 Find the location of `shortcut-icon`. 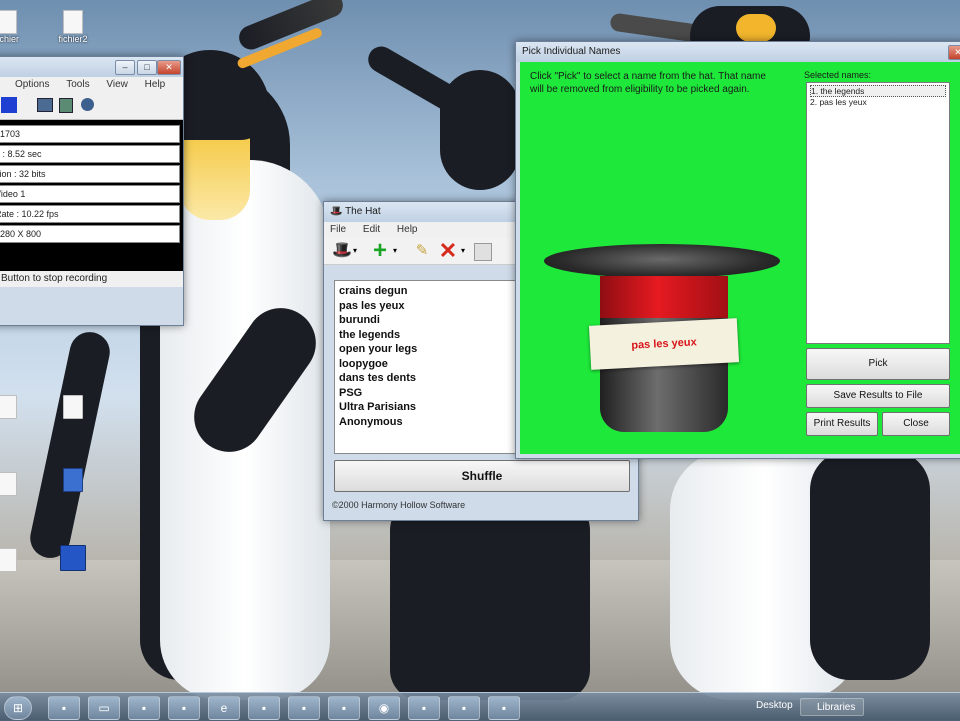

shortcut-icon is located at coordinates (73, 558).